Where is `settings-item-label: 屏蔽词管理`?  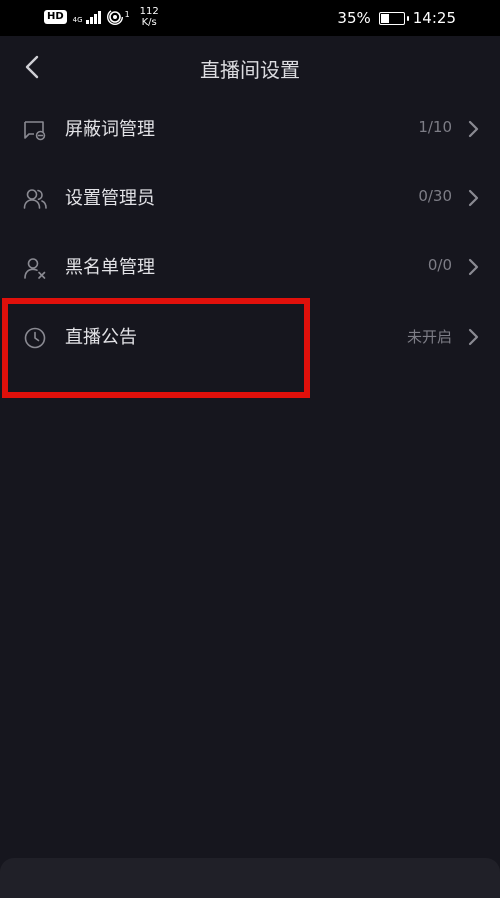 settings-item-label: 屏蔽词管理 is located at coordinates (110, 129).